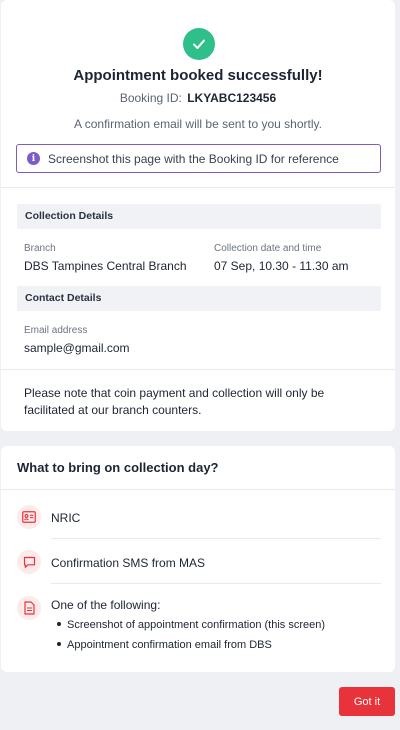  What do you see at coordinates (199, 298) in the screenshot?
I see `contact-details-header: Contact Details` at bounding box center [199, 298].